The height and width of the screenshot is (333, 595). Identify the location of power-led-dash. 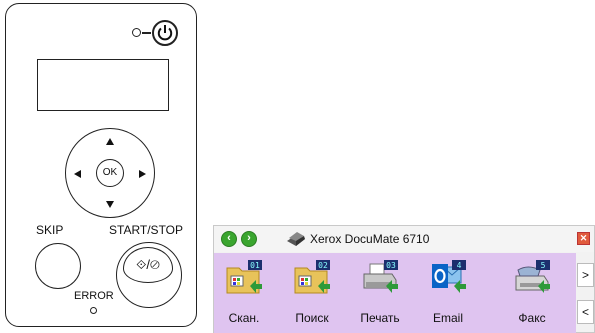
(146, 33).